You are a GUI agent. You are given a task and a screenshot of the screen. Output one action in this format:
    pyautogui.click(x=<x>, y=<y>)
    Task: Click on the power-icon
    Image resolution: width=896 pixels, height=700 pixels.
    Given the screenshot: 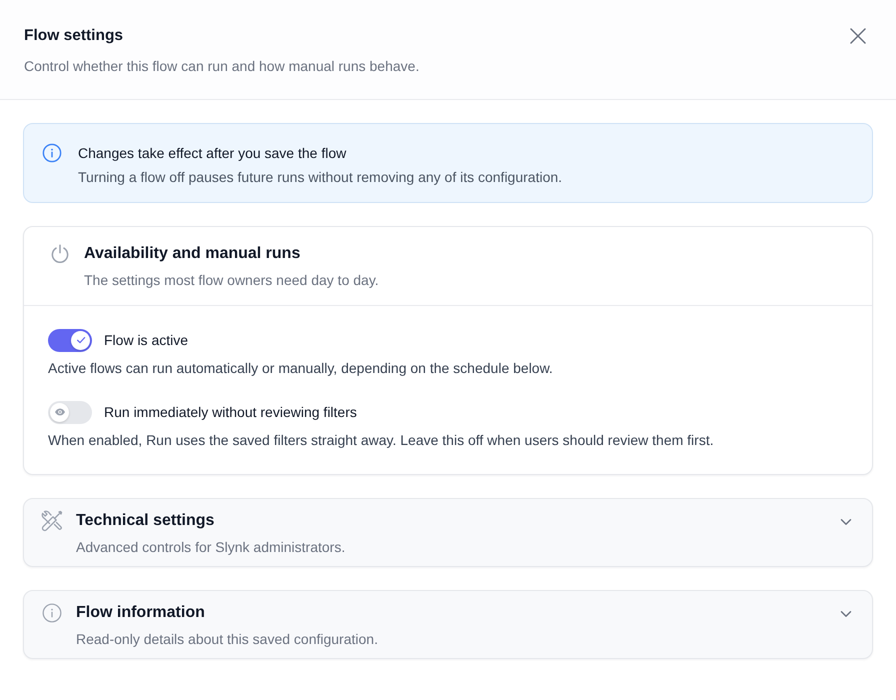 What is the action you would take?
    pyautogui.click(x=60, y=254)
    